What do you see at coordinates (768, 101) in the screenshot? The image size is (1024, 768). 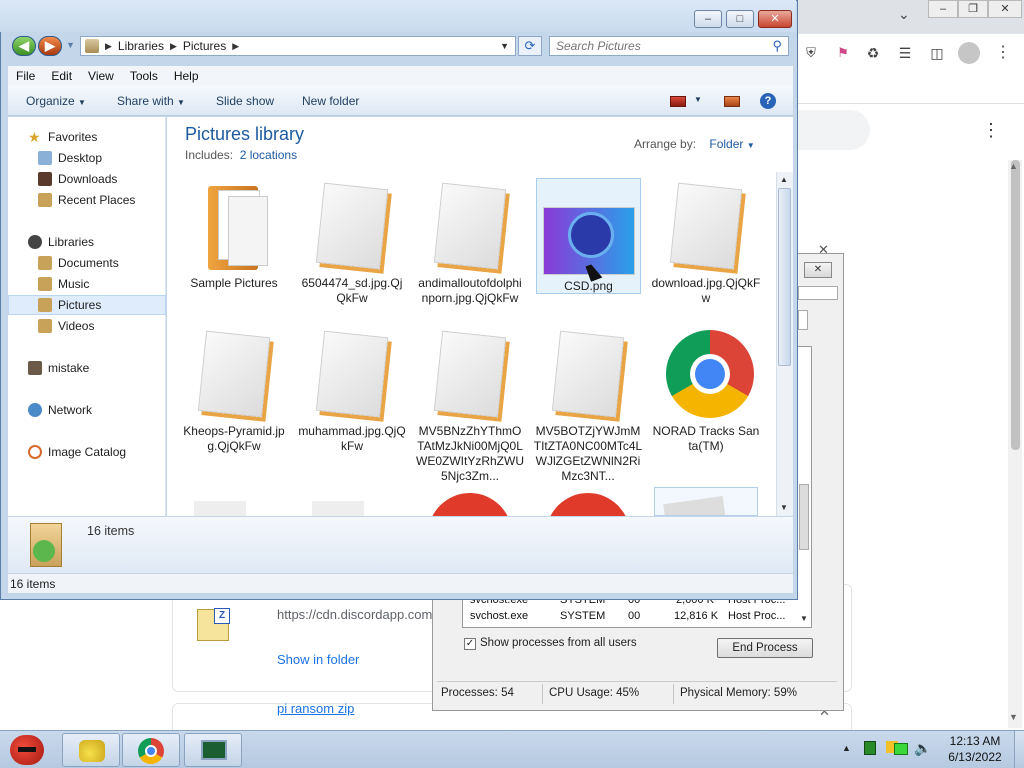 I see `help-icon: ?` at bounding box center [768, 101].